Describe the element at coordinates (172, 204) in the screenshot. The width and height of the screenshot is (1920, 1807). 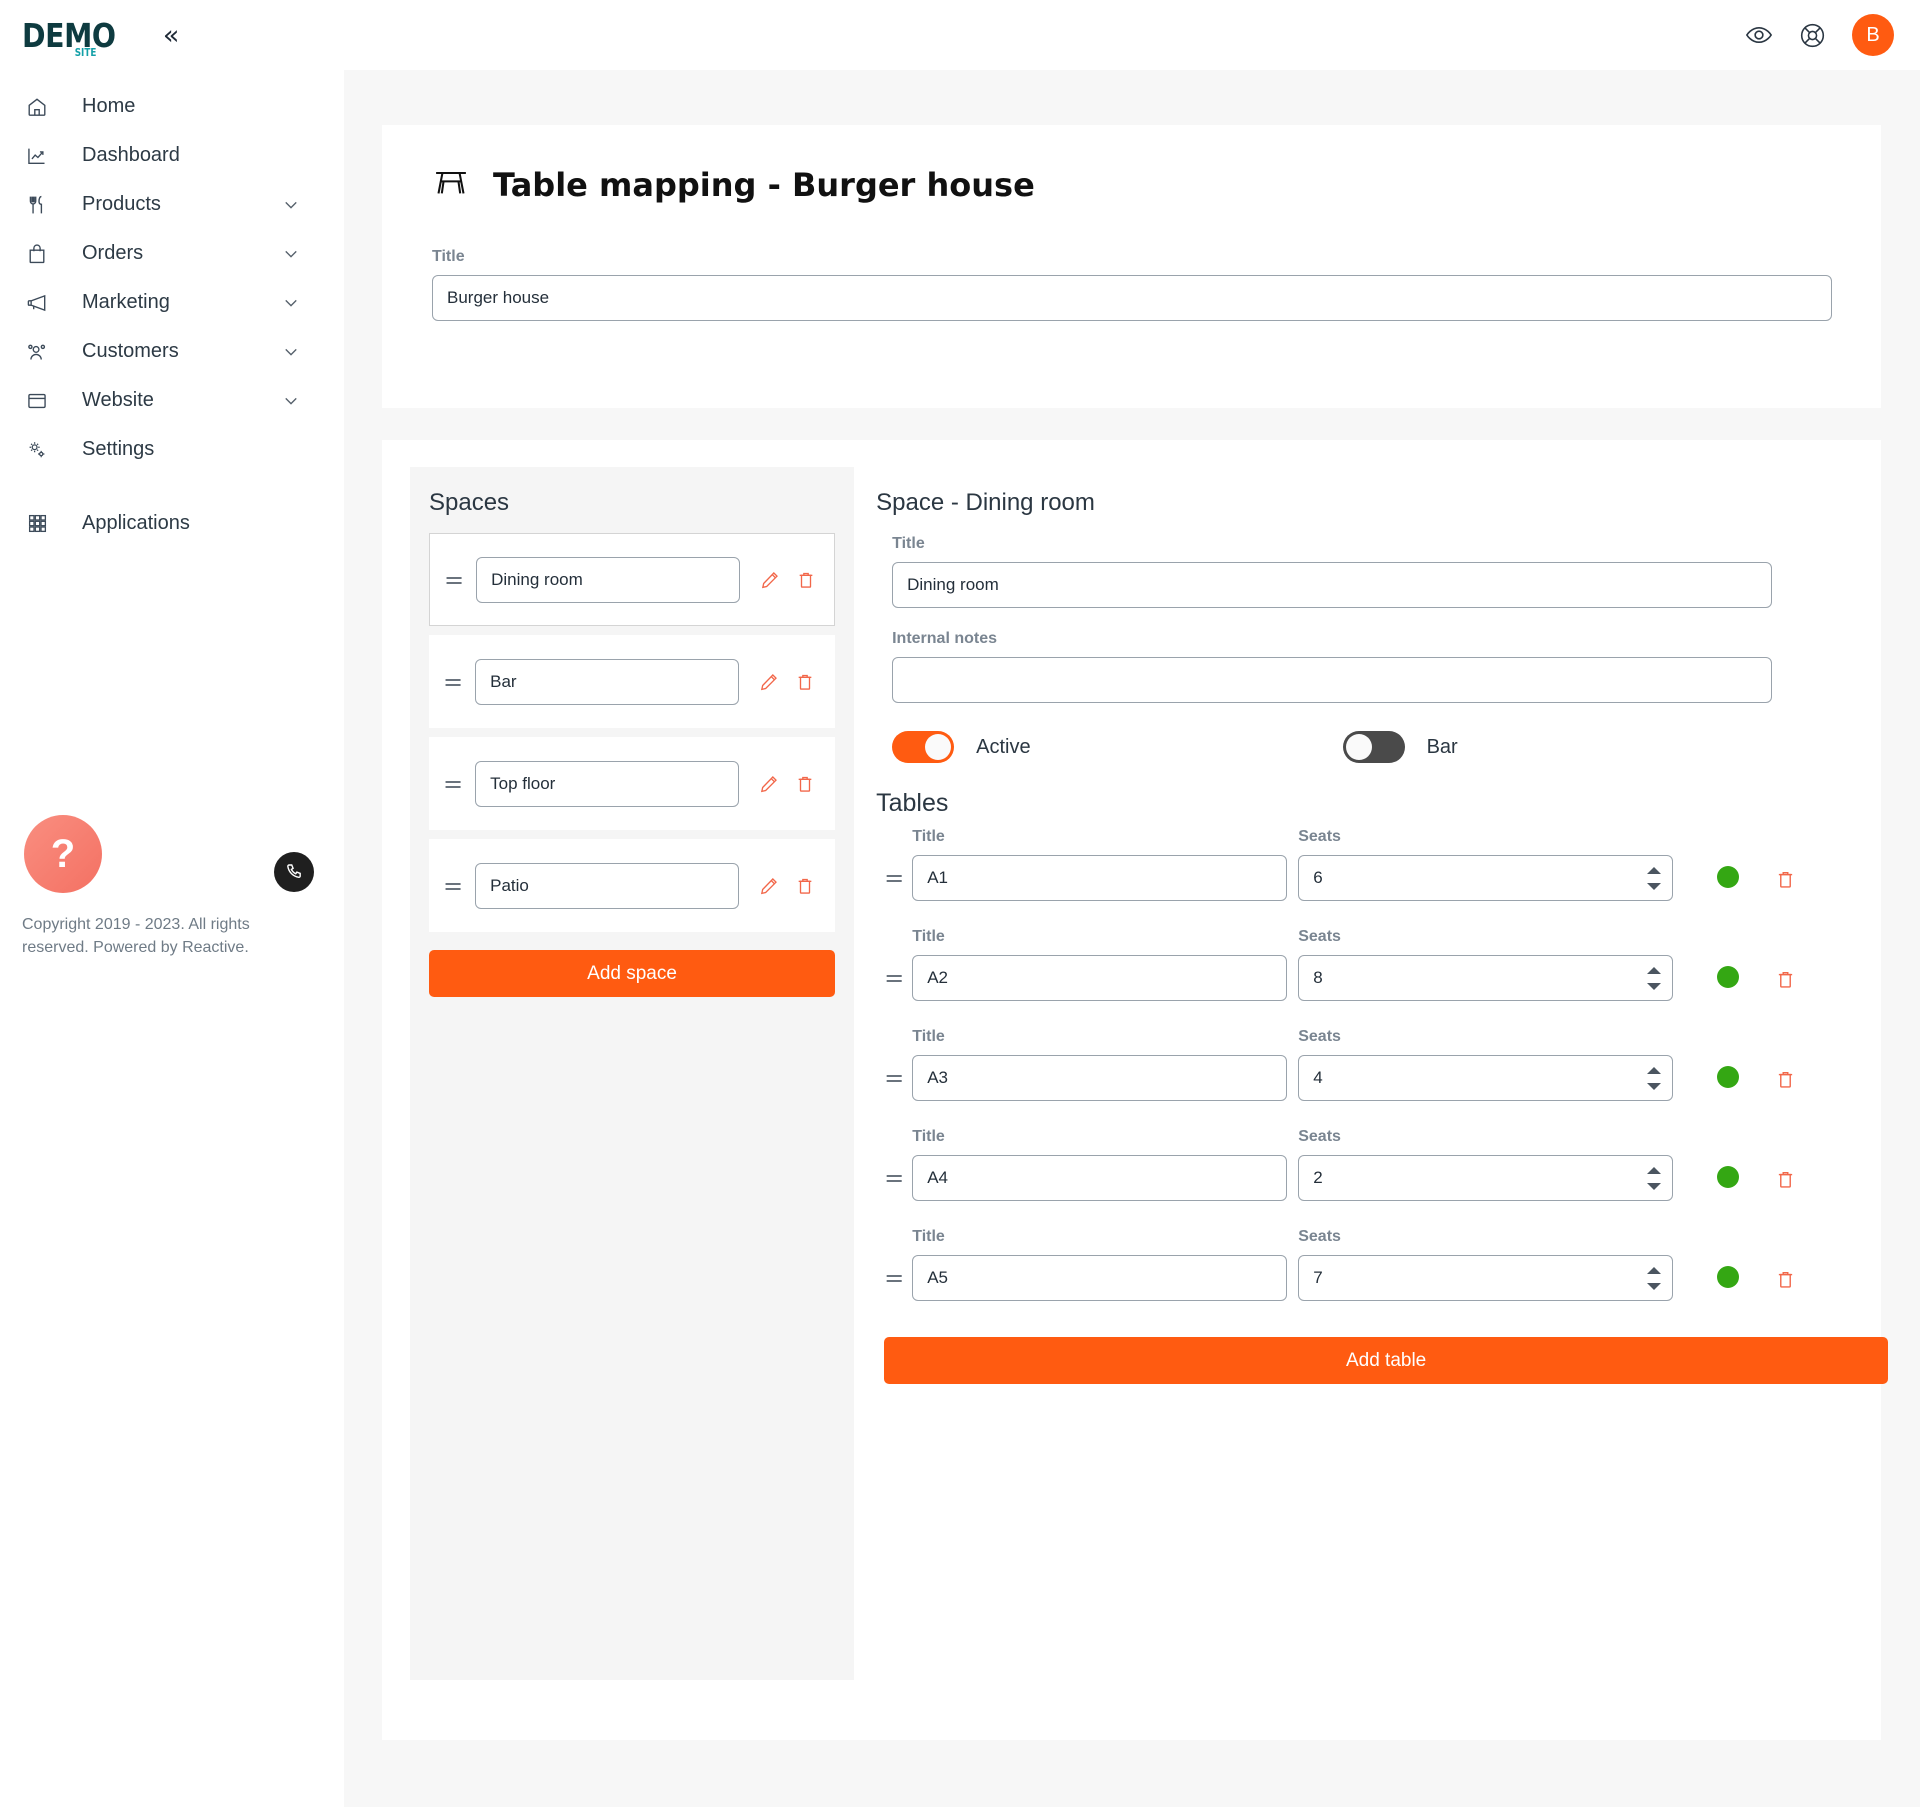
I see `sidebar-item-products: Products` at that location.